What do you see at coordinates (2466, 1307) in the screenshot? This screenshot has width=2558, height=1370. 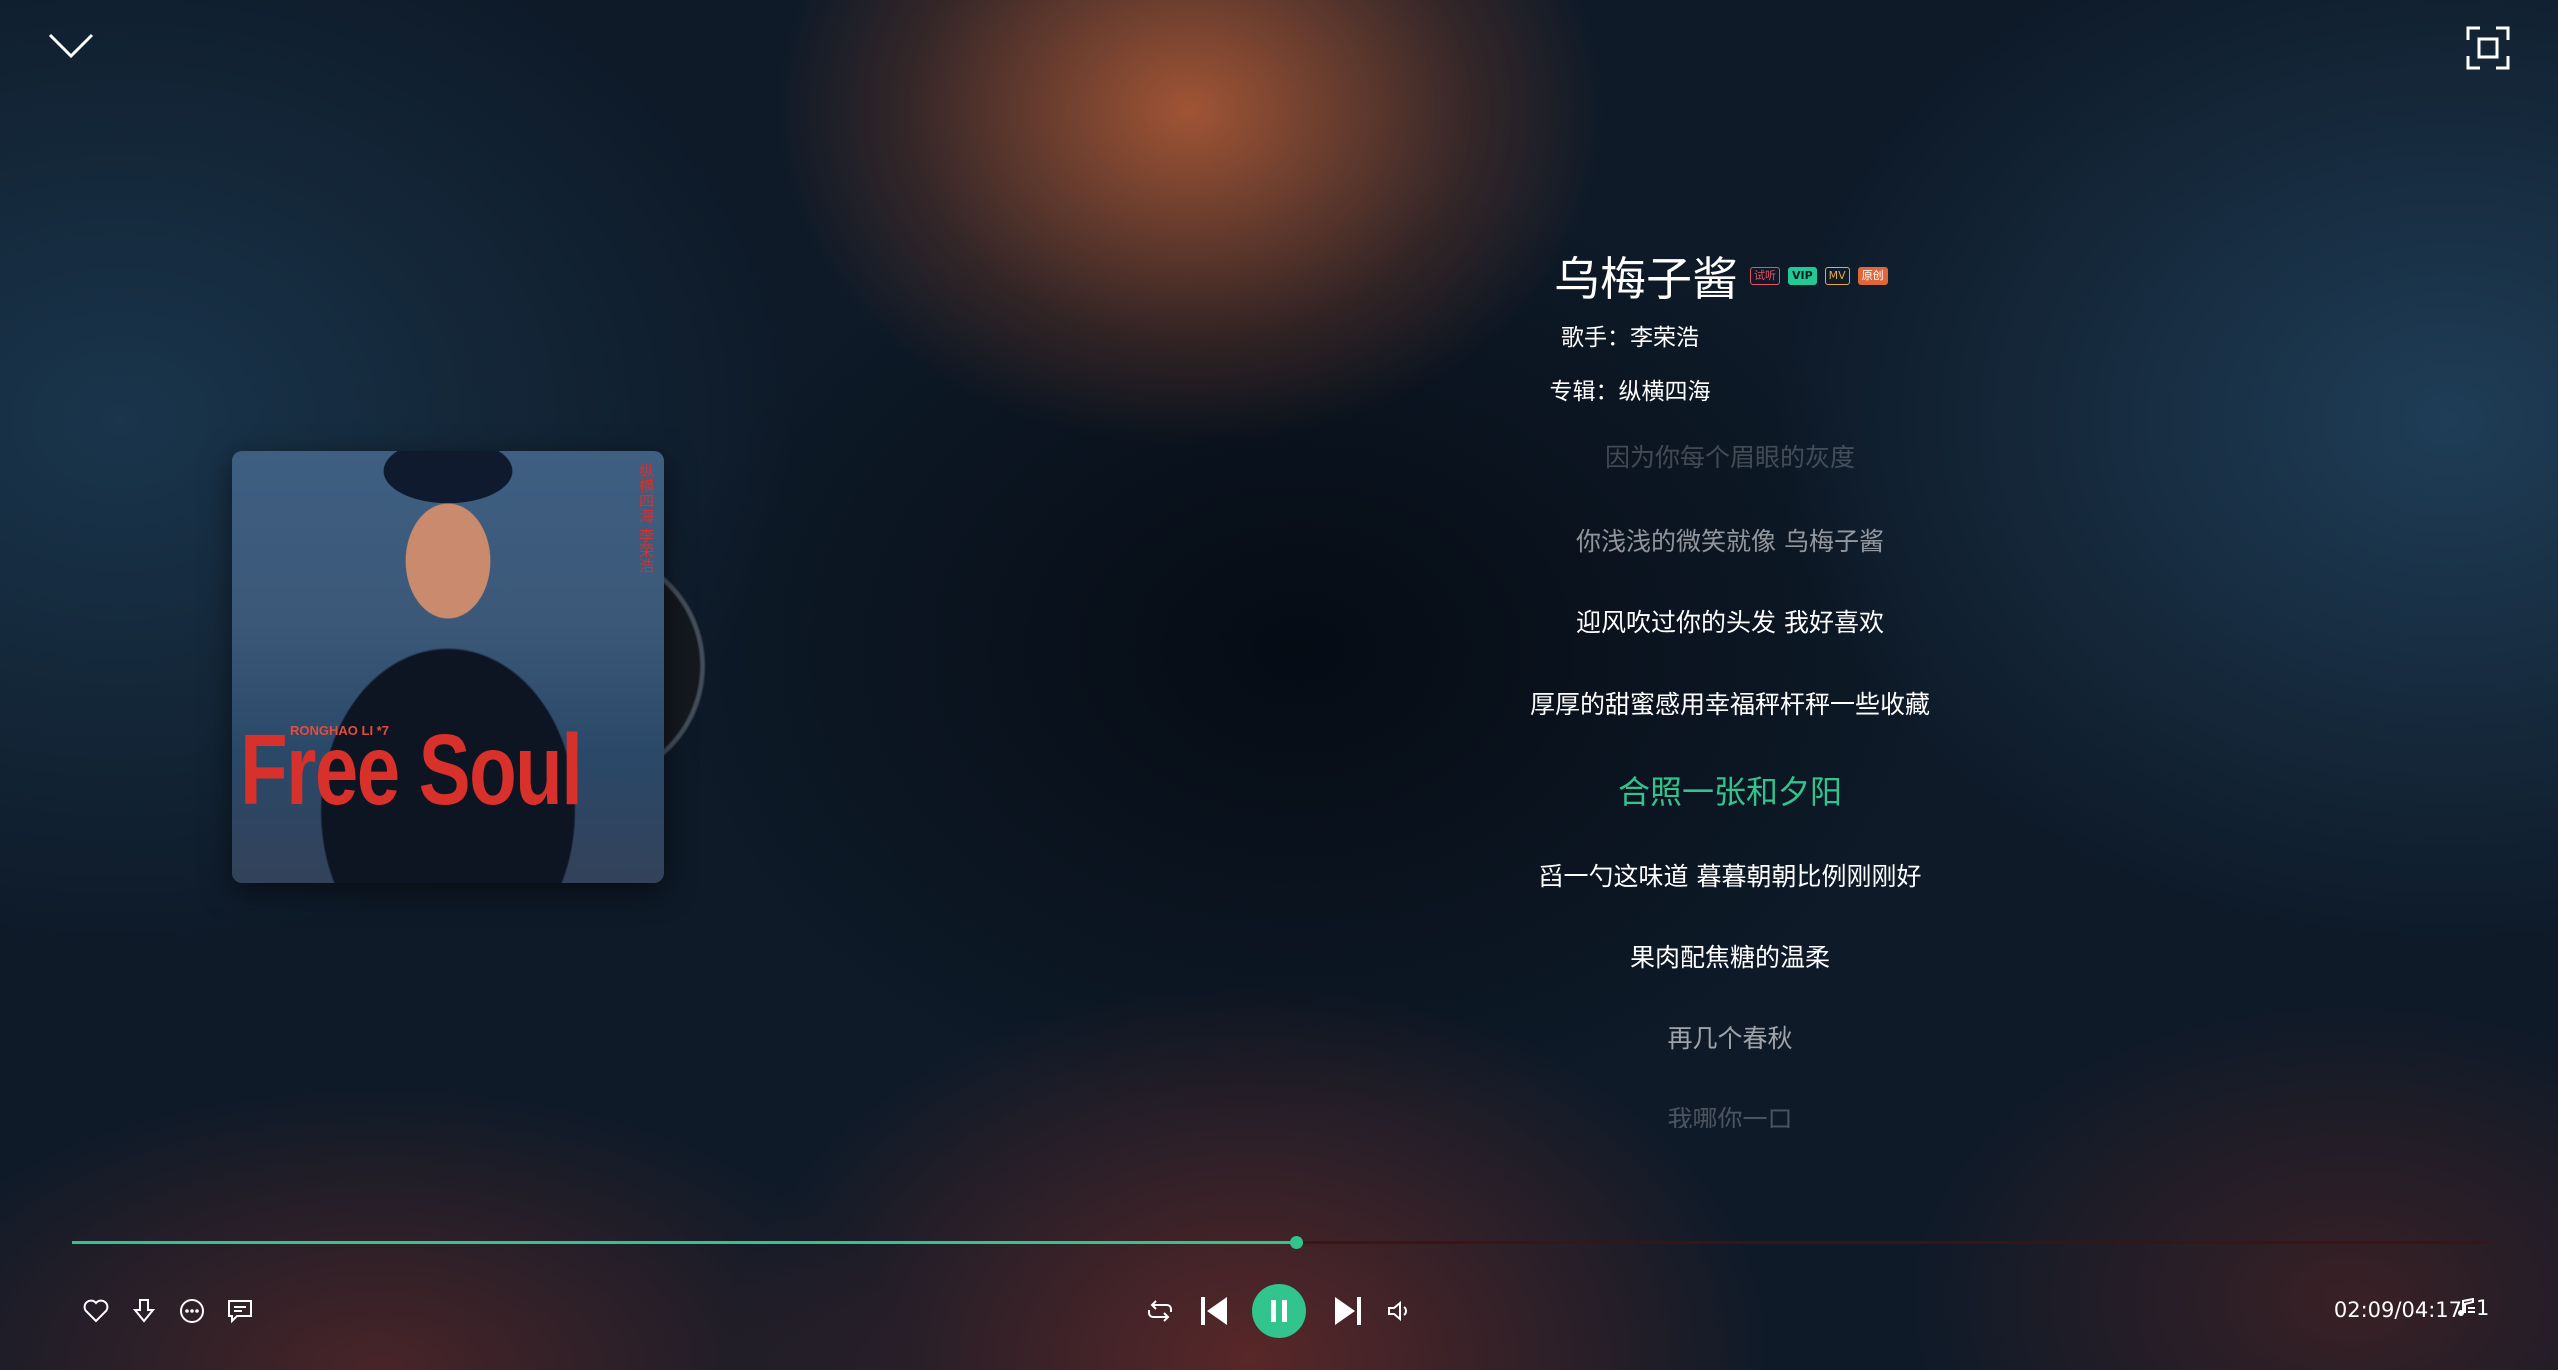 I see `playlist-icon` at bounding box center [2466, 1307].